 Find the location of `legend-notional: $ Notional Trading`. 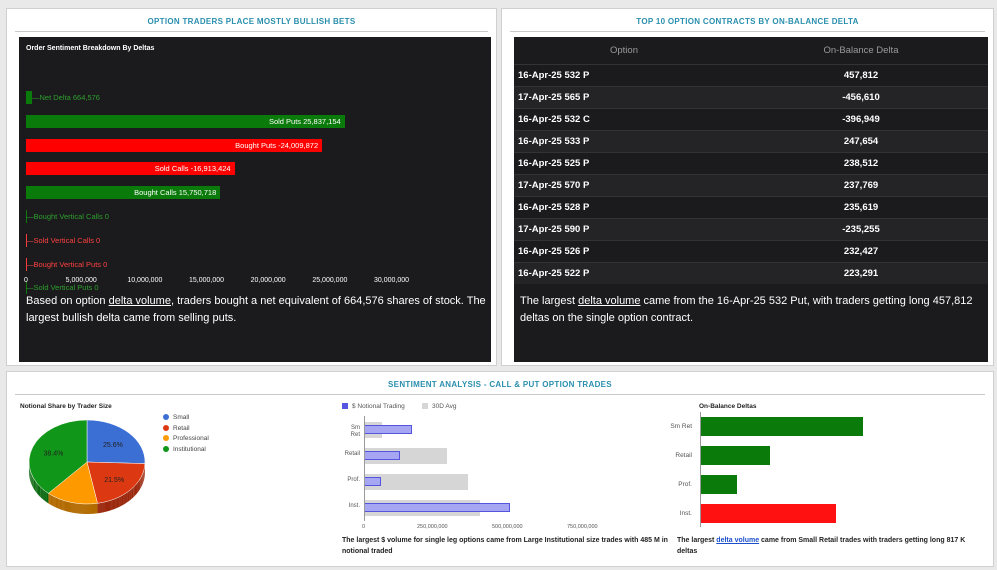

legend-notional: $ Notional Trading is located at coordinates (378, 406).